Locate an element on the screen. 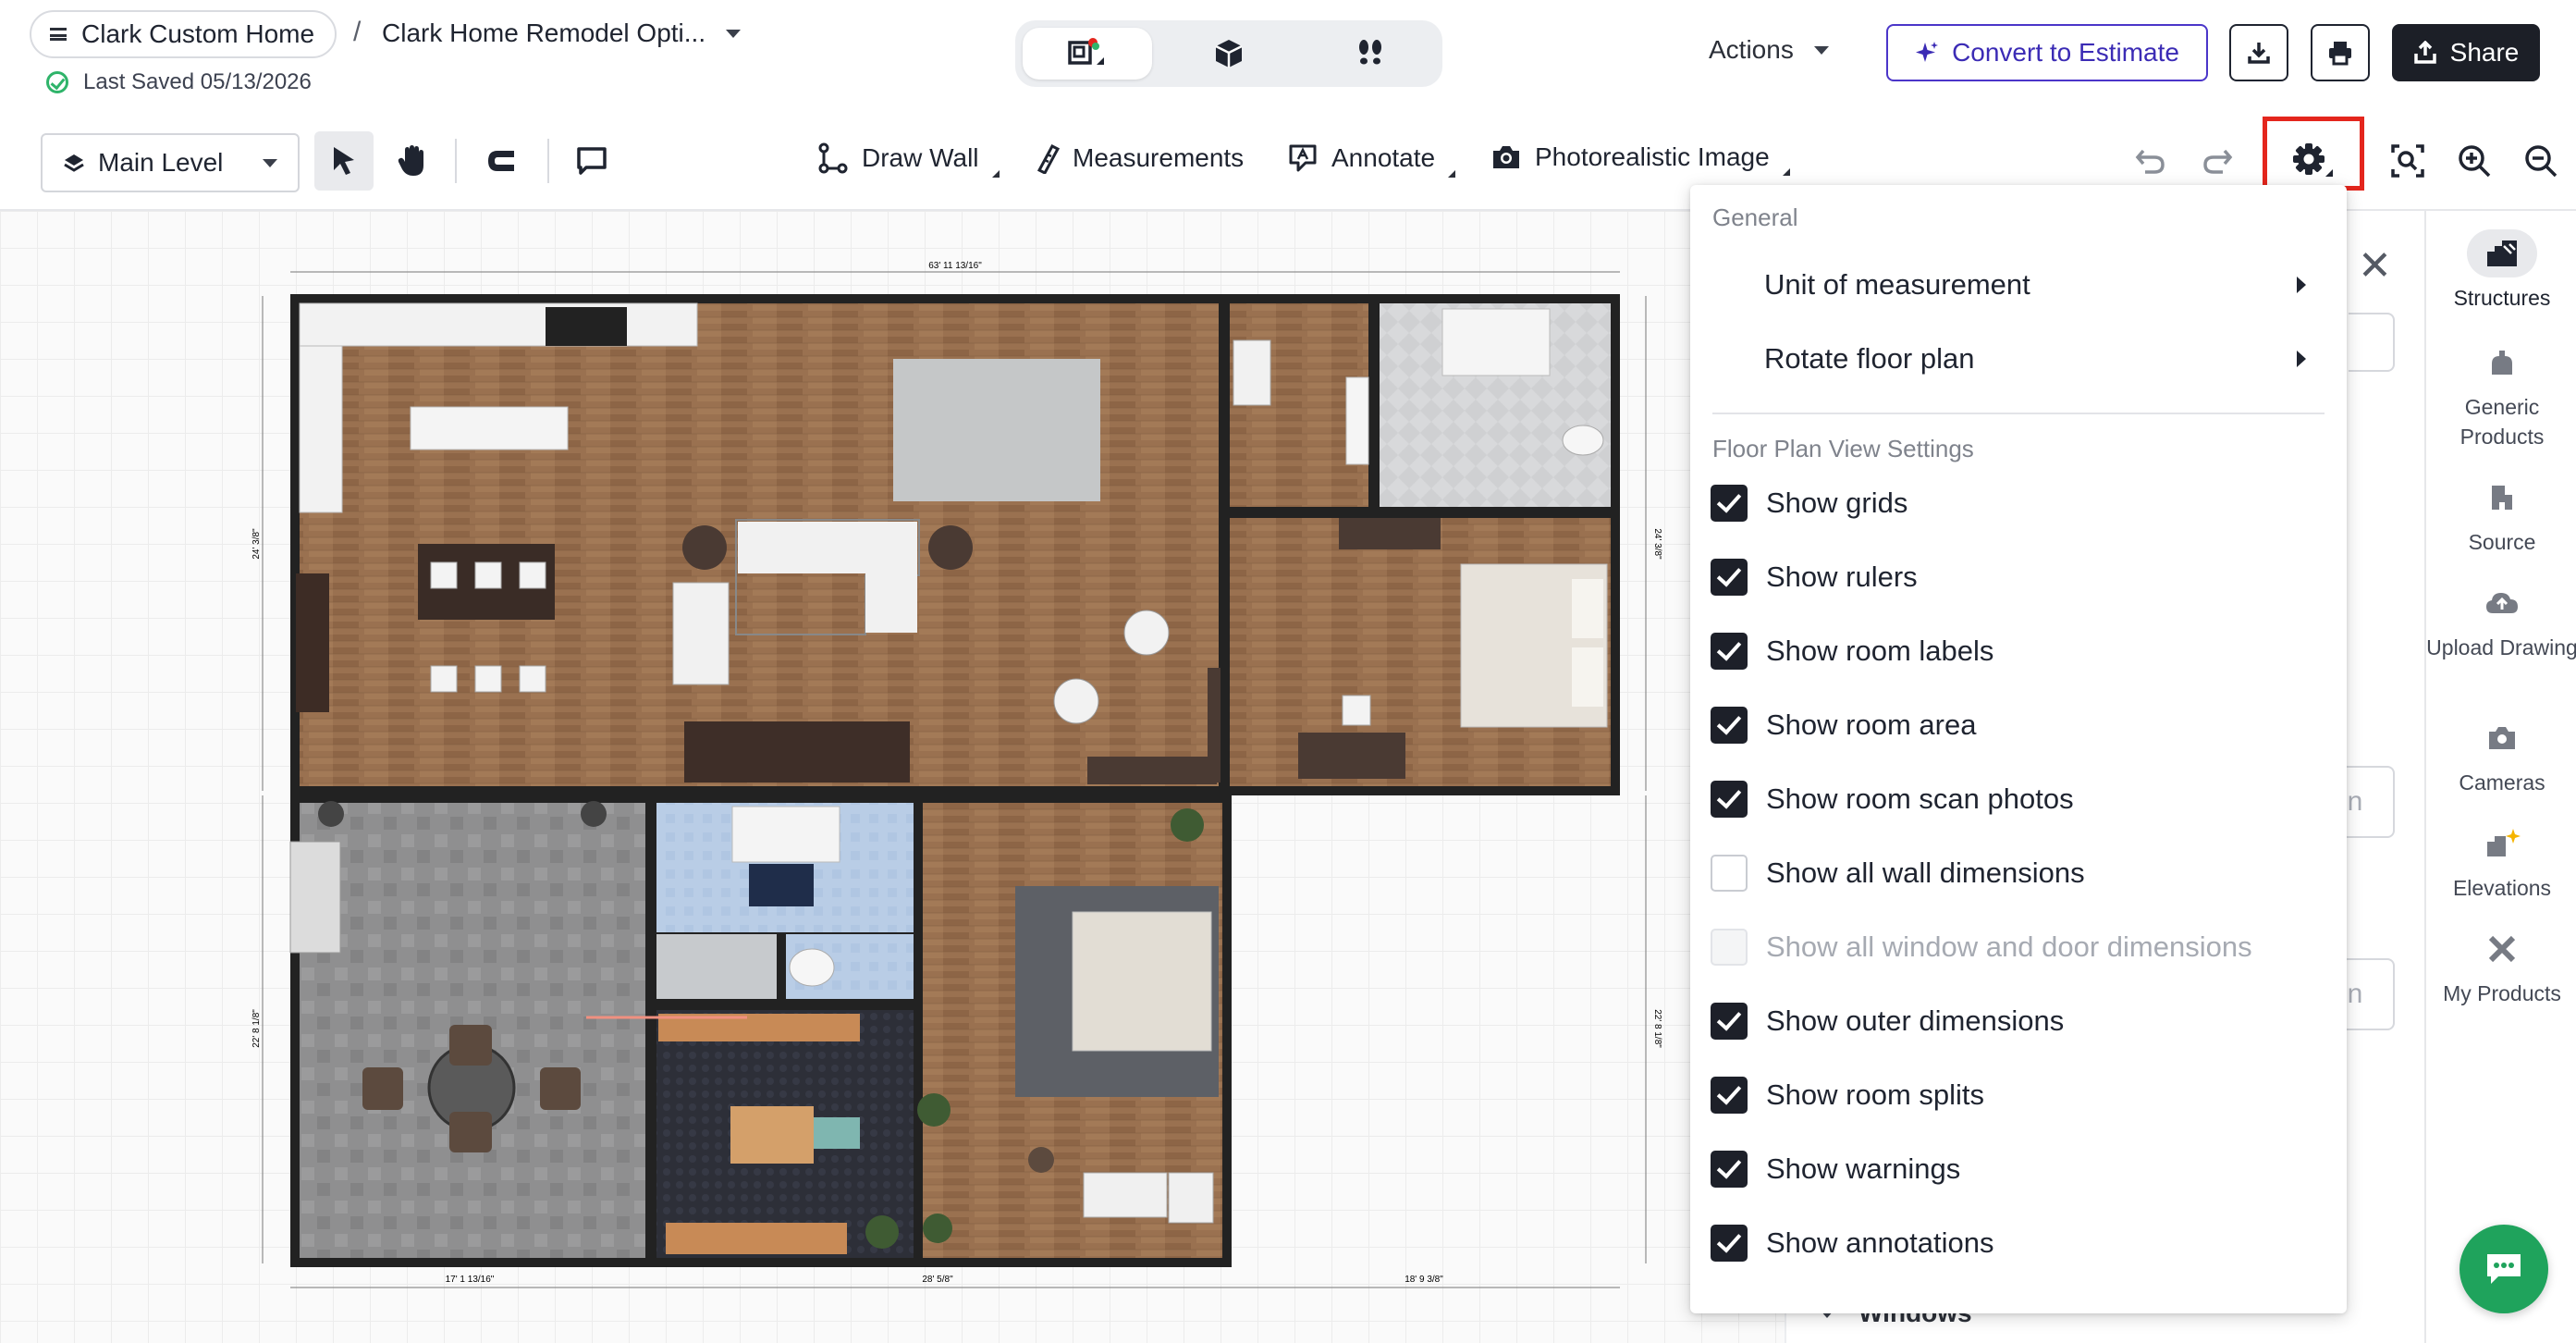 Image resolution: width=2576 pixels, height=1343 pixels. zoom-fit-icon is located at coordinates (2408, 161).